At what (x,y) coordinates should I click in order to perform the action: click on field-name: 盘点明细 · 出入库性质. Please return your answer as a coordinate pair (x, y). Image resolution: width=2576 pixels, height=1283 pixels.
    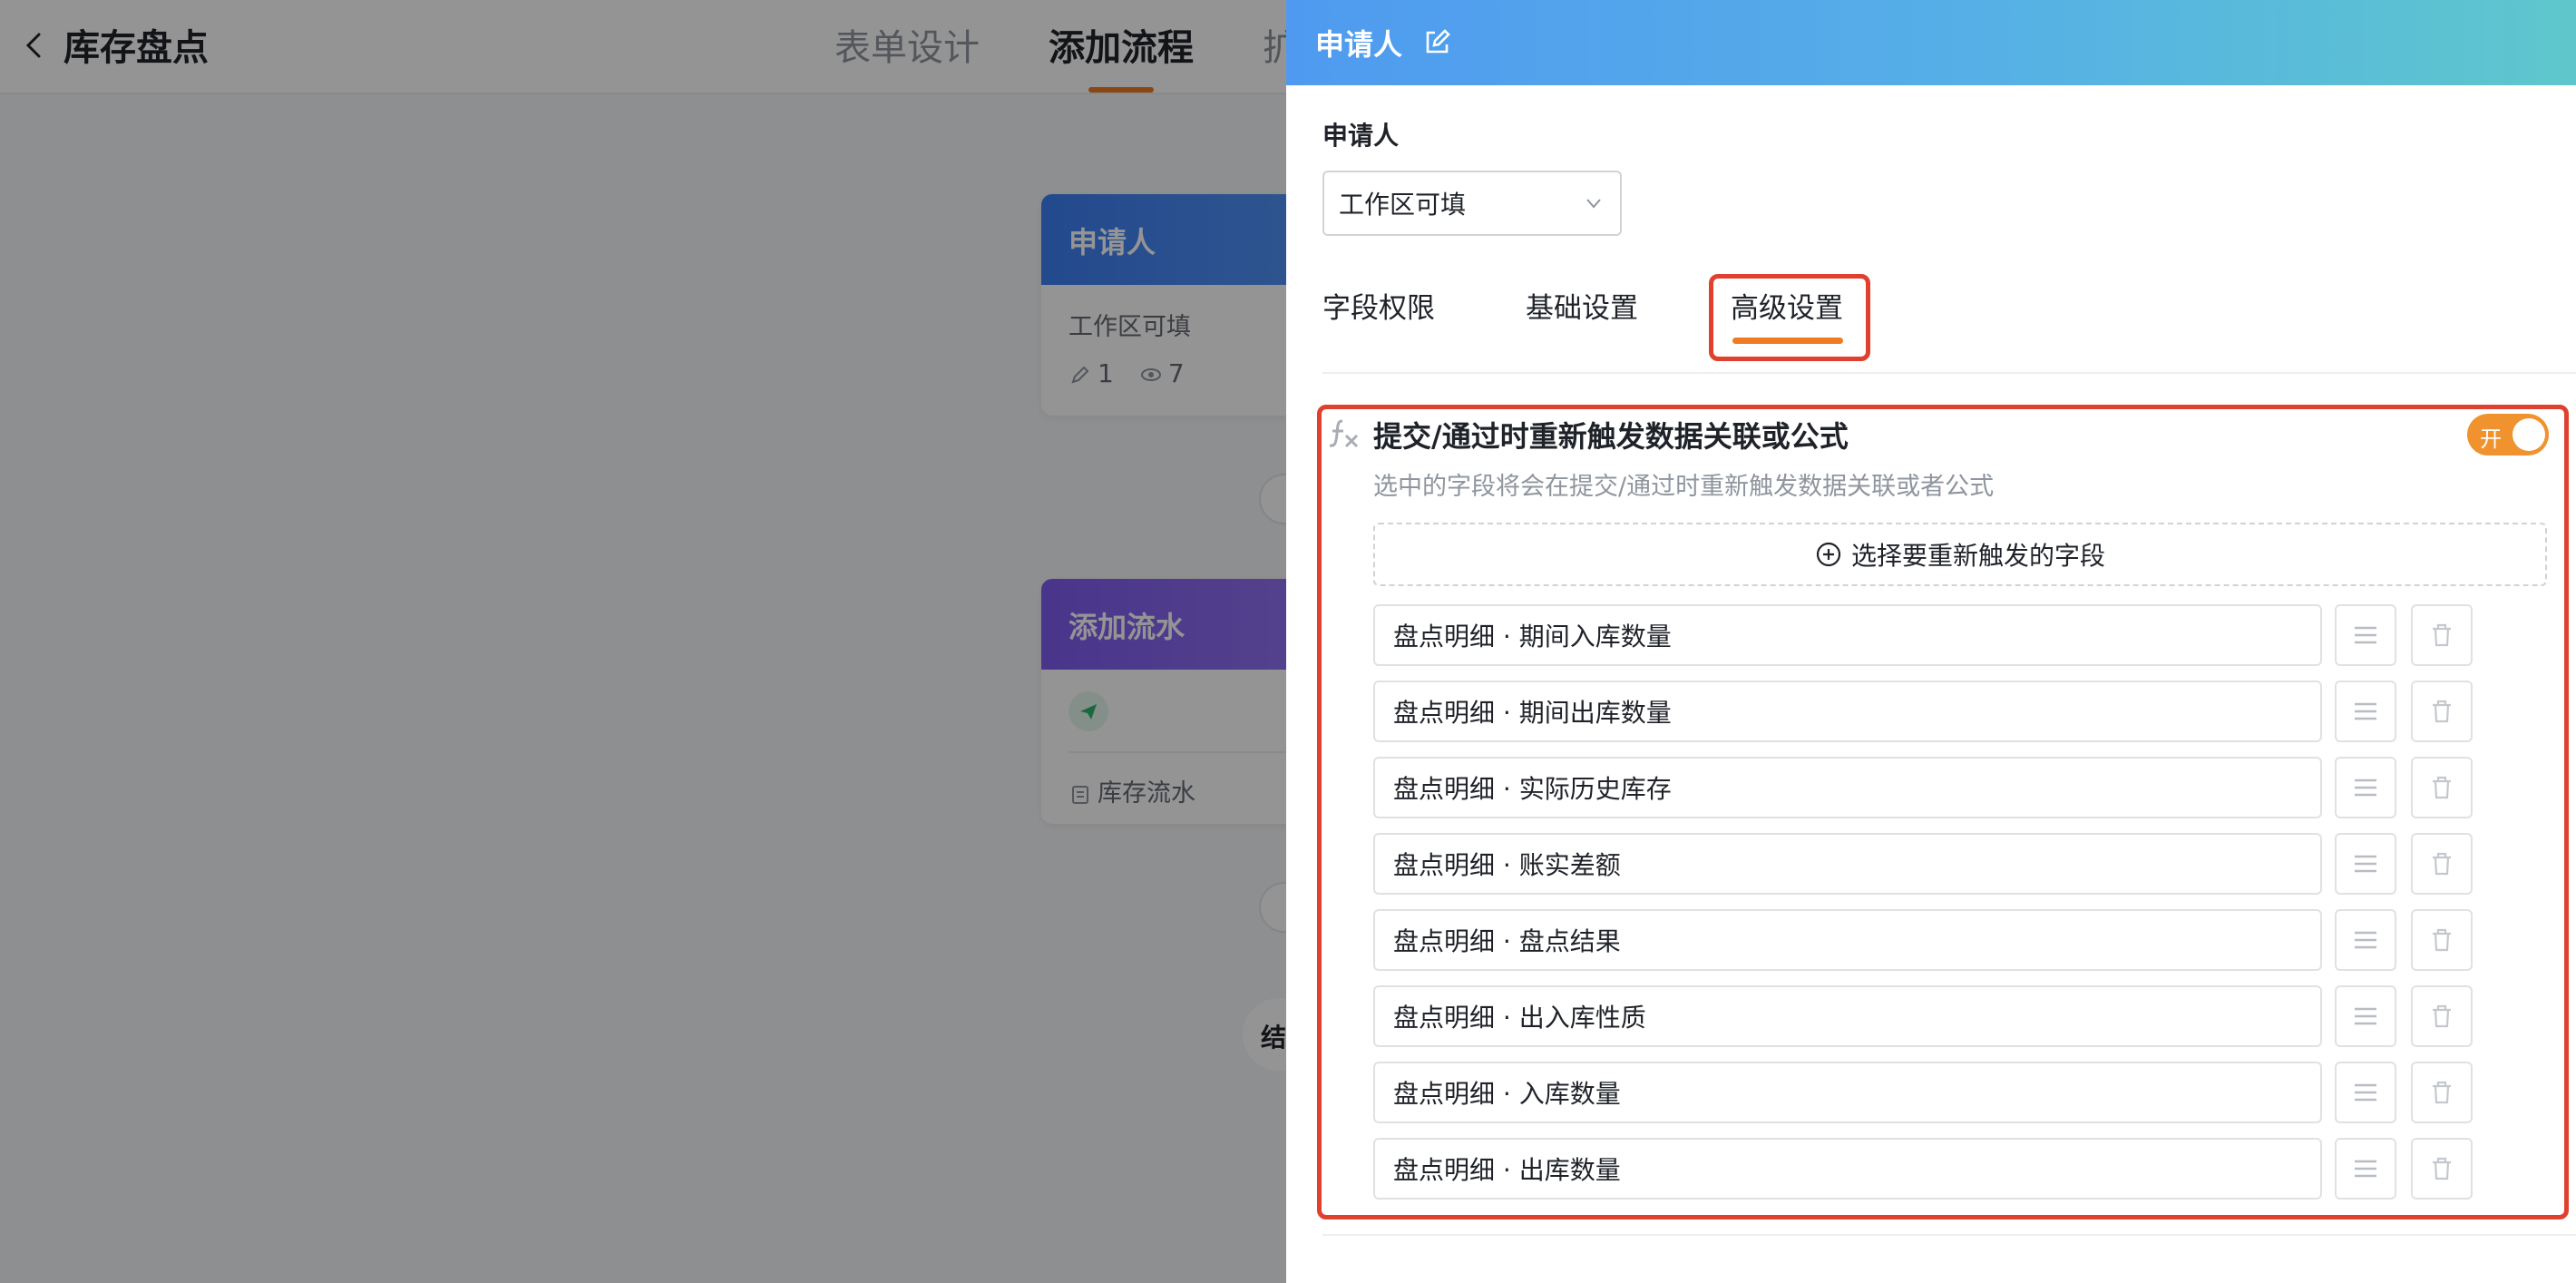
    Looking at the image, I should click on (1847, 1016).